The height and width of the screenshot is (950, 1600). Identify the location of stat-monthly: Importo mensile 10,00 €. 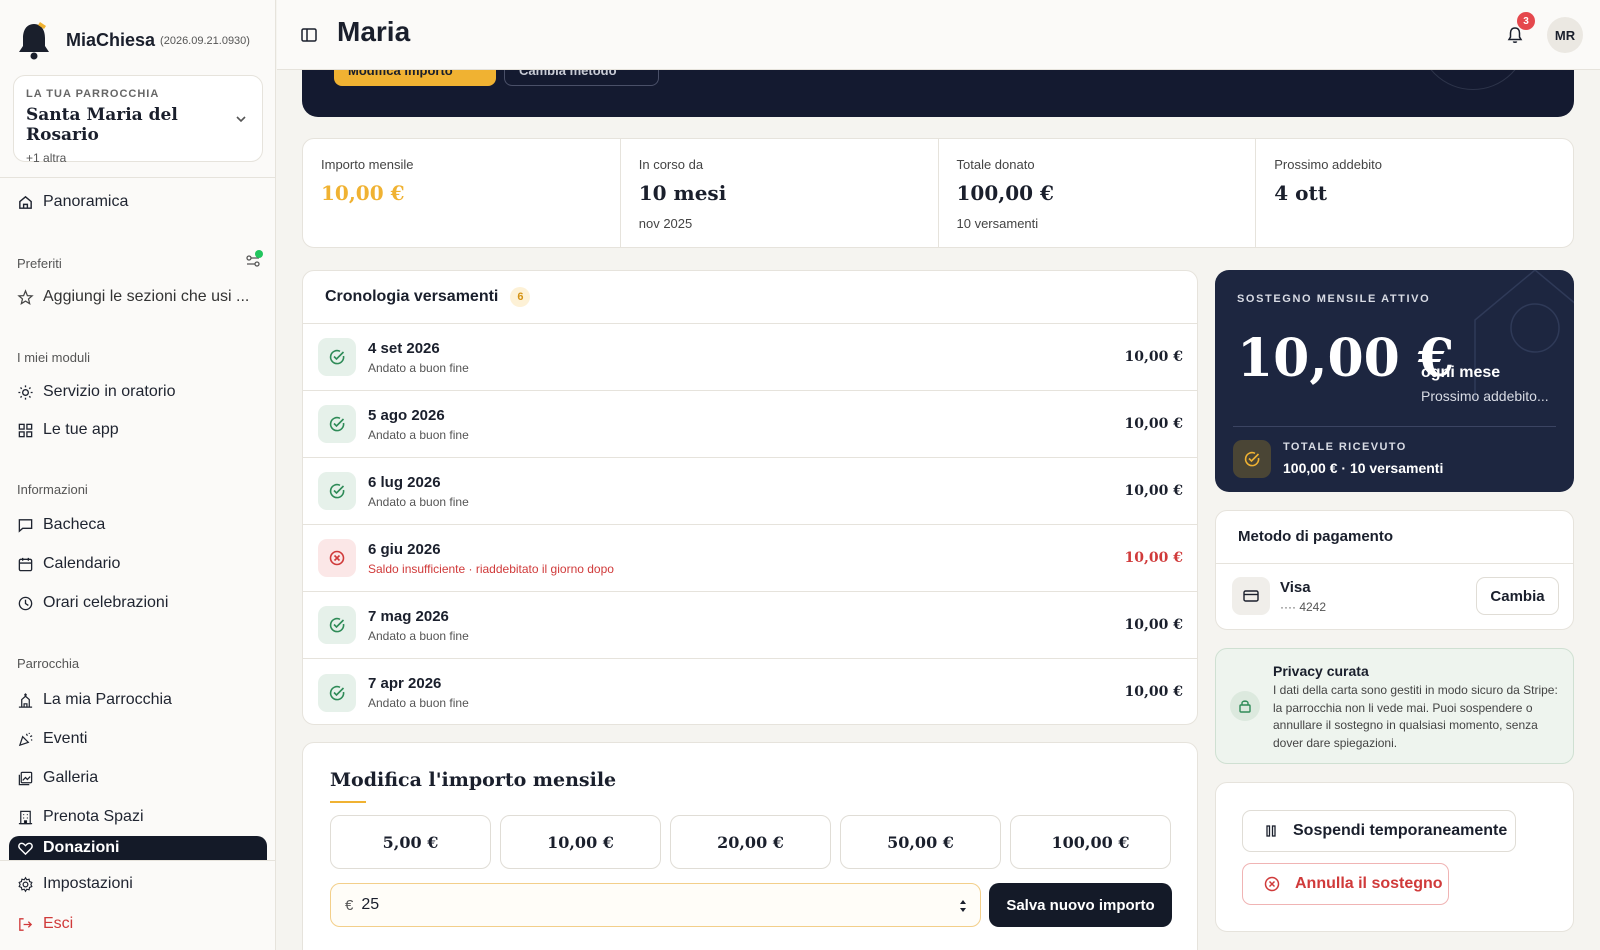
(462, 193).